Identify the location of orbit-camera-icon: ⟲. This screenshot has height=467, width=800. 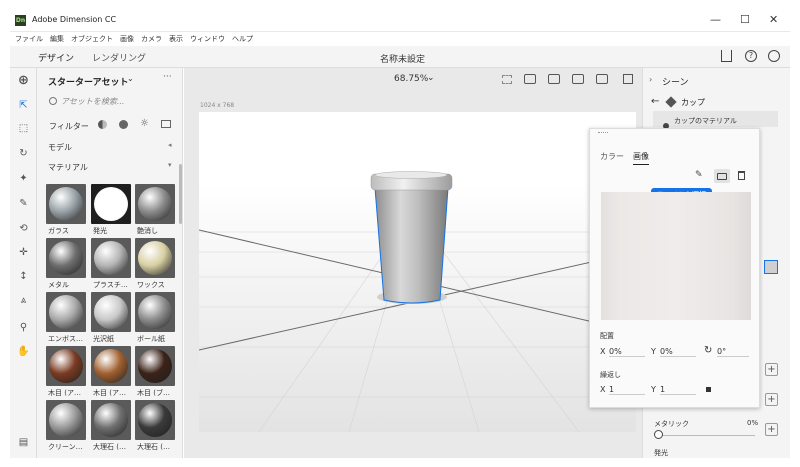
(23, 228).